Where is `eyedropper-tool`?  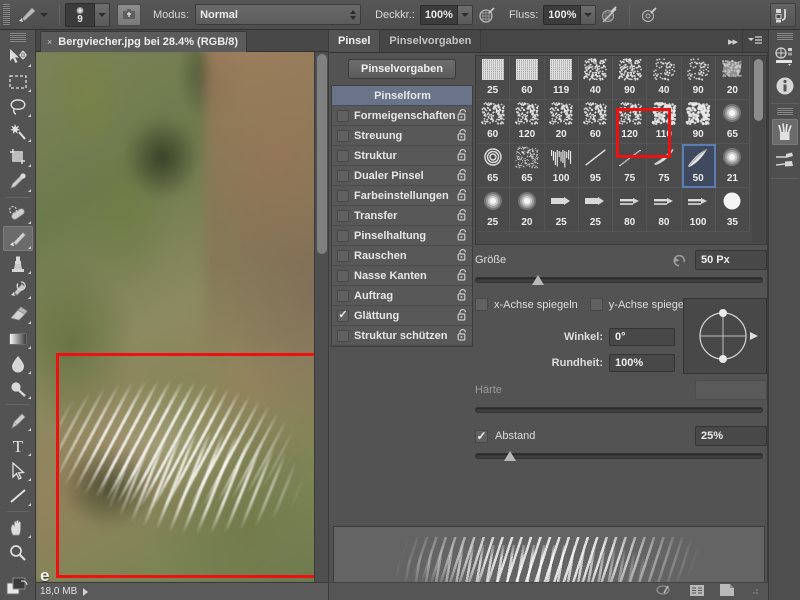
eyedropper-tool is located at coordinates (18, 181).